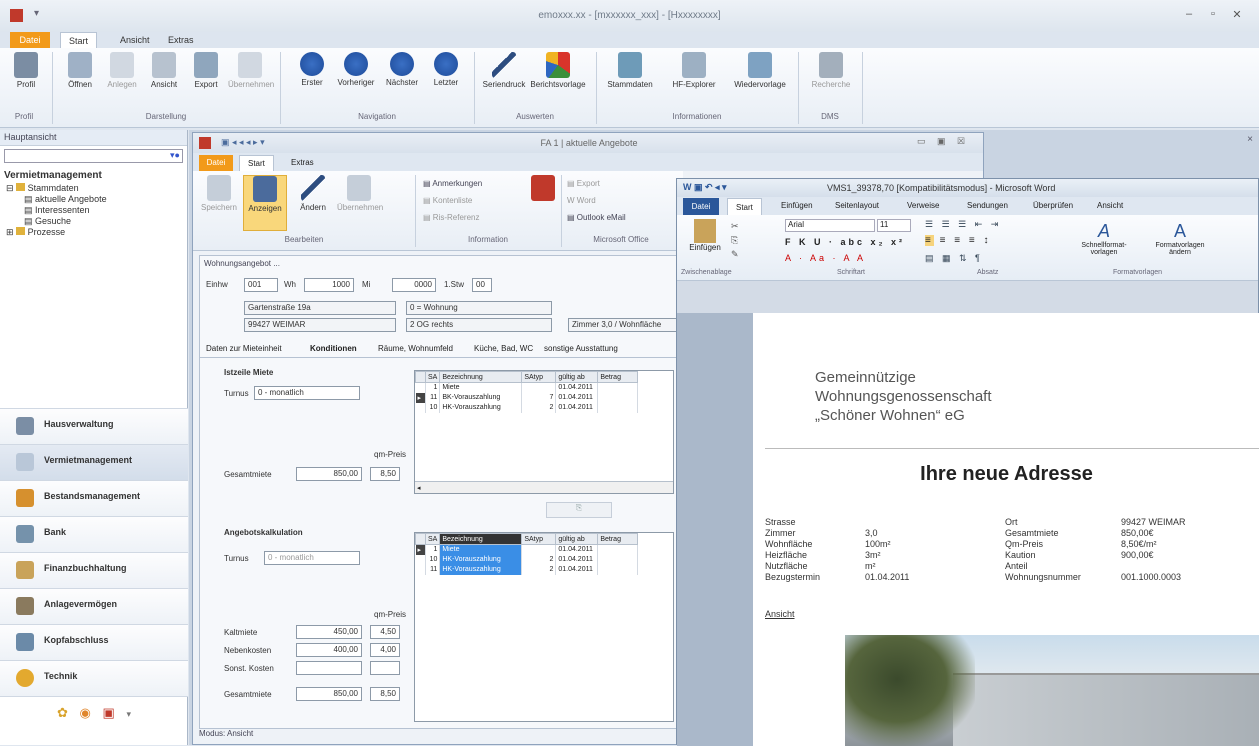 The height and width of the screenshot is (746, 1259). Describe the element at coordinates (261, 285) in the screenshot. I see `einhw-field: 001` at that location.